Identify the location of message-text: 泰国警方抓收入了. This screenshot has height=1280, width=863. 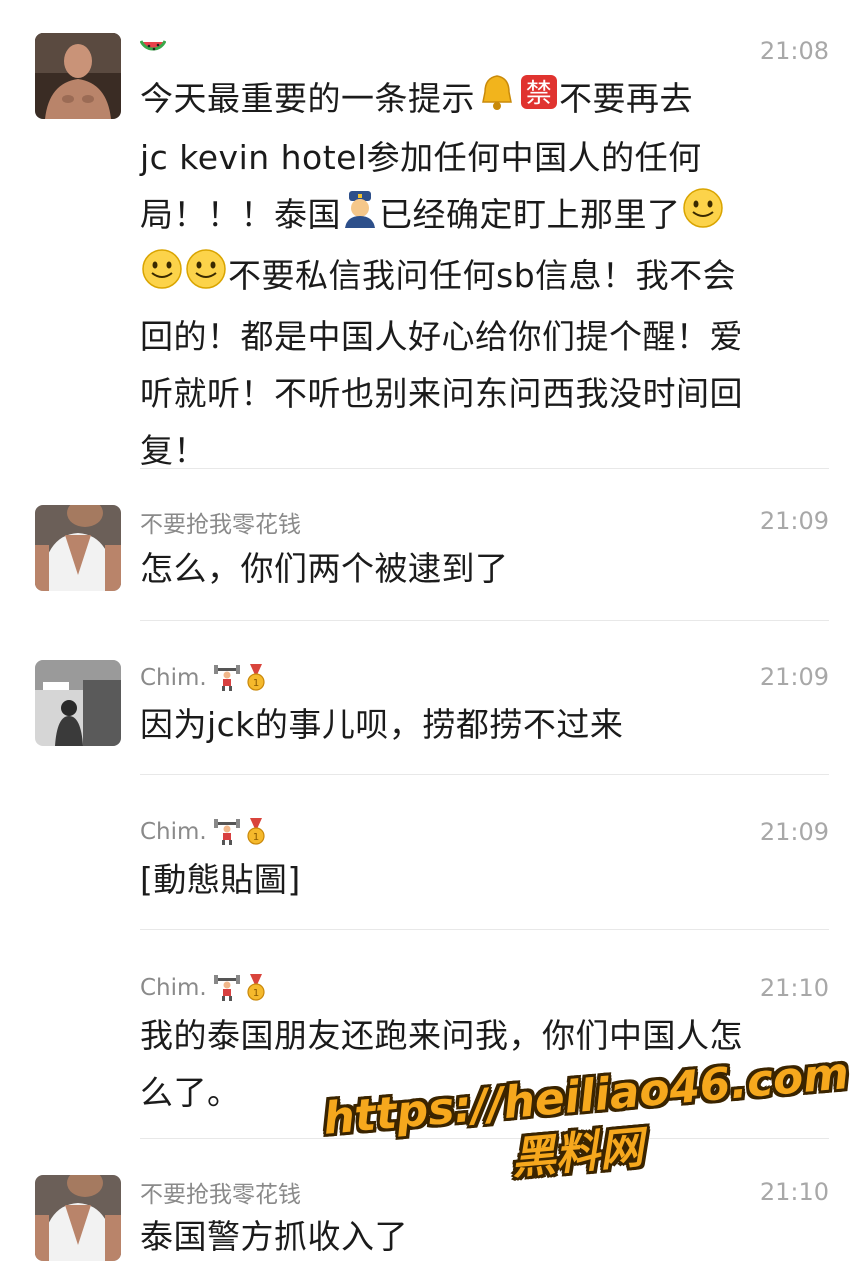
(274, 1236).